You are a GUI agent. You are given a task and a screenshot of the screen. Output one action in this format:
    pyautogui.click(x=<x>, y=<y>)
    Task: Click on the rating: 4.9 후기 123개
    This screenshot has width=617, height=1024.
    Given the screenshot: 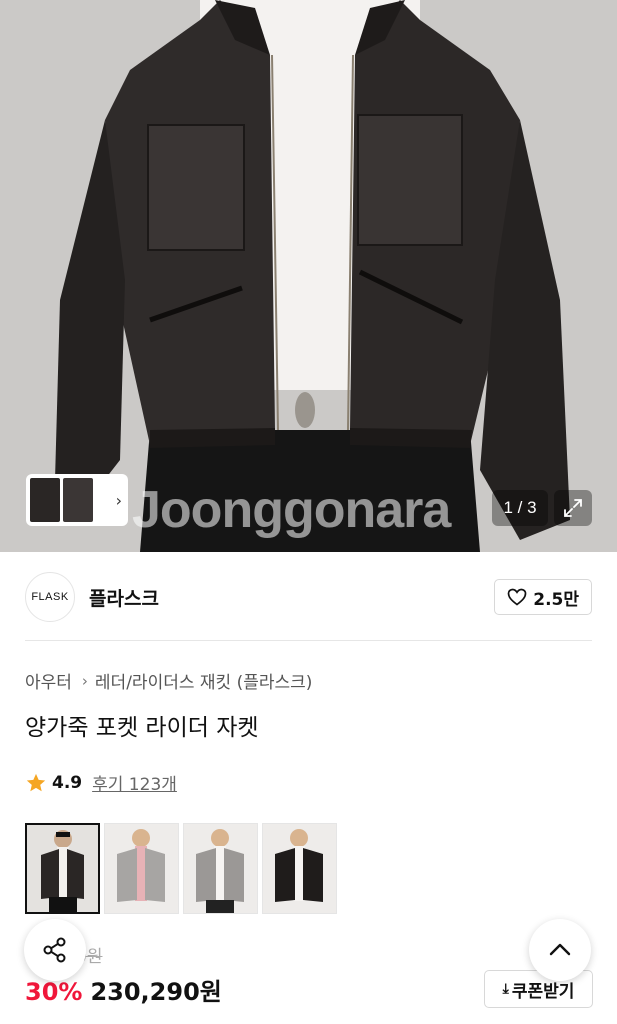 What is the action you would take?
    pyautogui.click(x=101, y=782)
    